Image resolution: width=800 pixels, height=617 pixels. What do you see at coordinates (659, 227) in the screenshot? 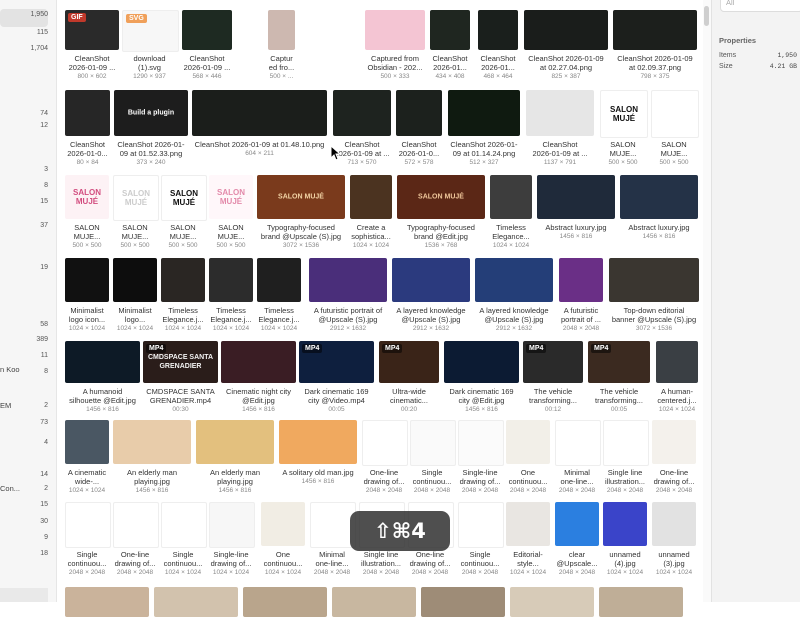
I see `asset-filename: Abstract luxury.jpg` at bounding box center [659, 227].